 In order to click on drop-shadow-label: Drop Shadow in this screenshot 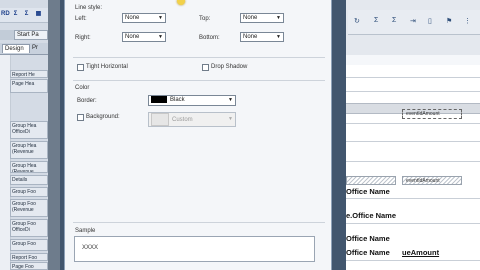, I will do `click(229, 67)`.